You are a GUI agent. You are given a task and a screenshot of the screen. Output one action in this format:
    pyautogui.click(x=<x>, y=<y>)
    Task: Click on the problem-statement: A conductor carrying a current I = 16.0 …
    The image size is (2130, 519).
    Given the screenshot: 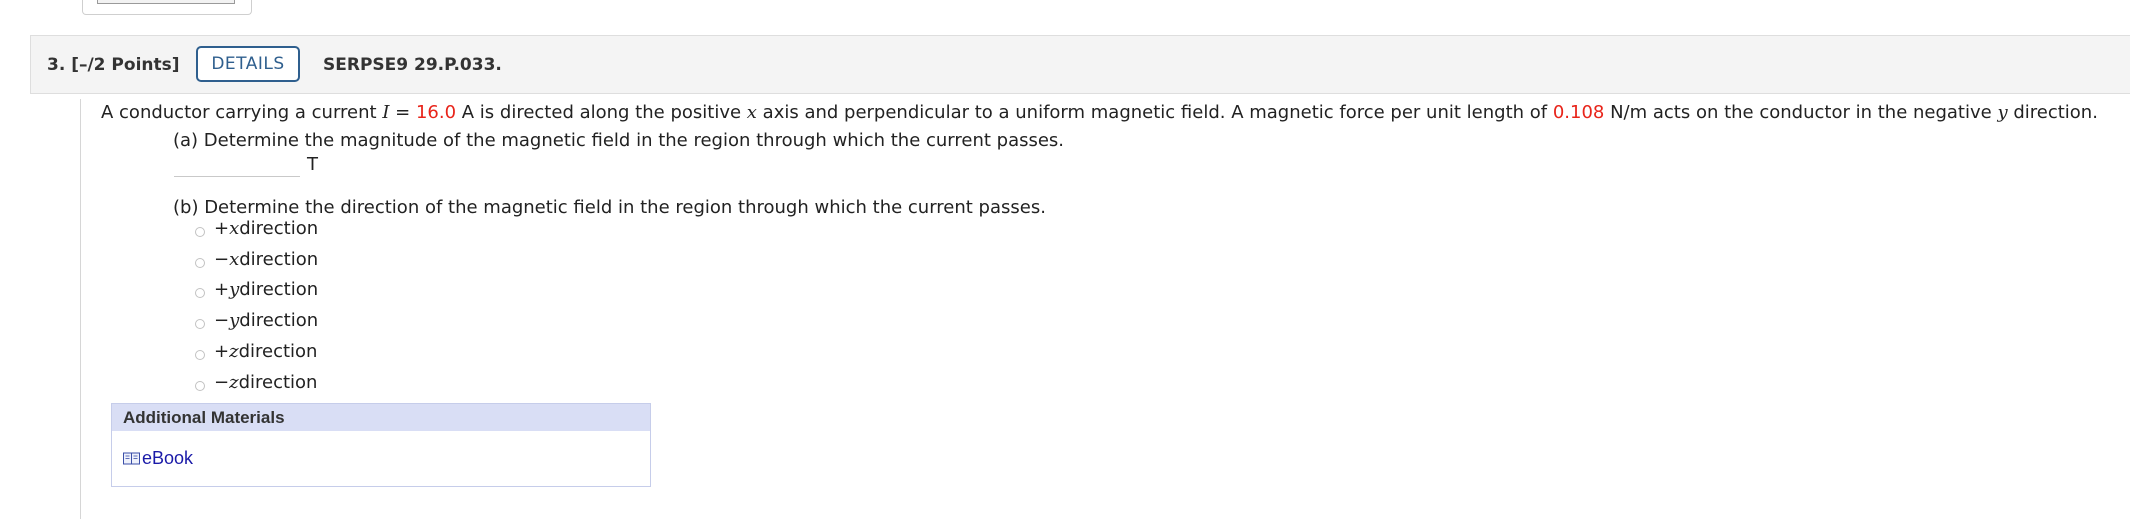 What is the action you would take?
    pyautogui.click(x=1099, y=112)
    